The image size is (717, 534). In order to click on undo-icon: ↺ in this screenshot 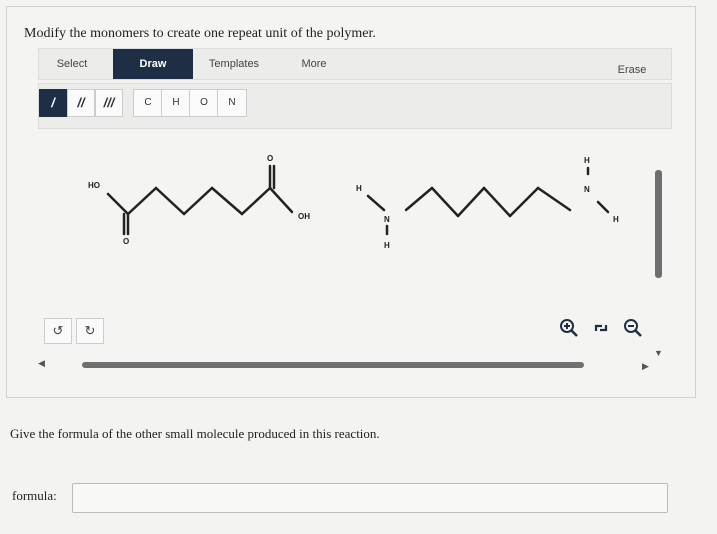, I will do `click(58, 331)`.